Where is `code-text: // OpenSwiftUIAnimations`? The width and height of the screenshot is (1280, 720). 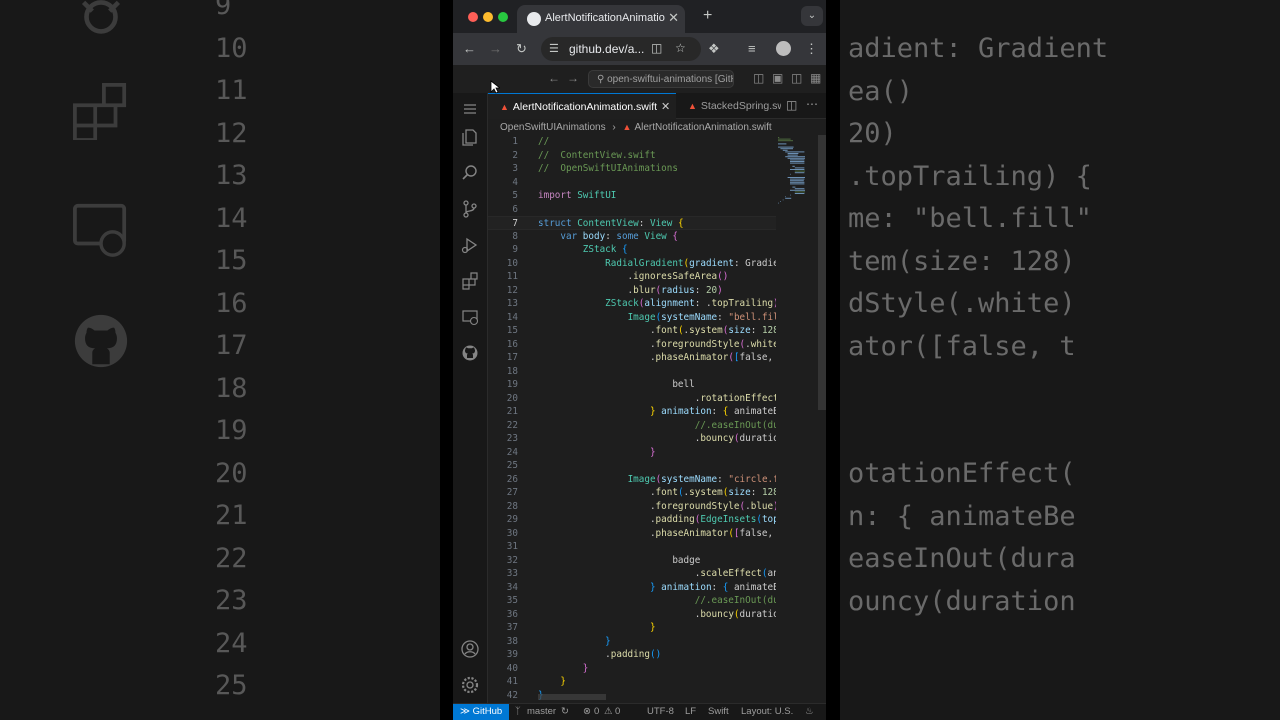
code-text: // OpenSwiftUIAnimations is located at coordinates (608, 169).